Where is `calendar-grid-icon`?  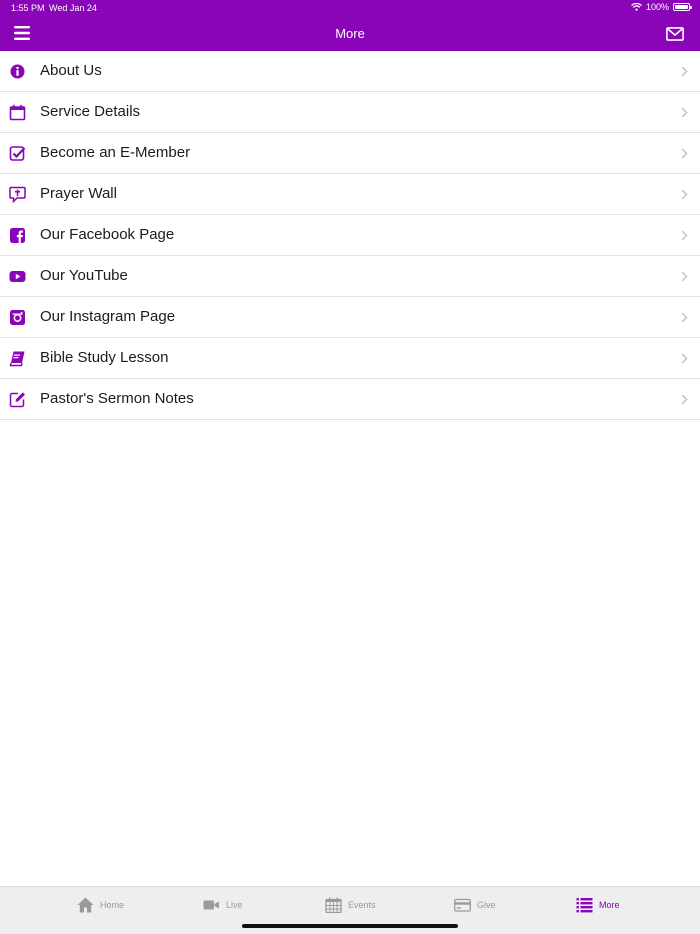 calendar-grid-icon is located at coordinates (333, 905).